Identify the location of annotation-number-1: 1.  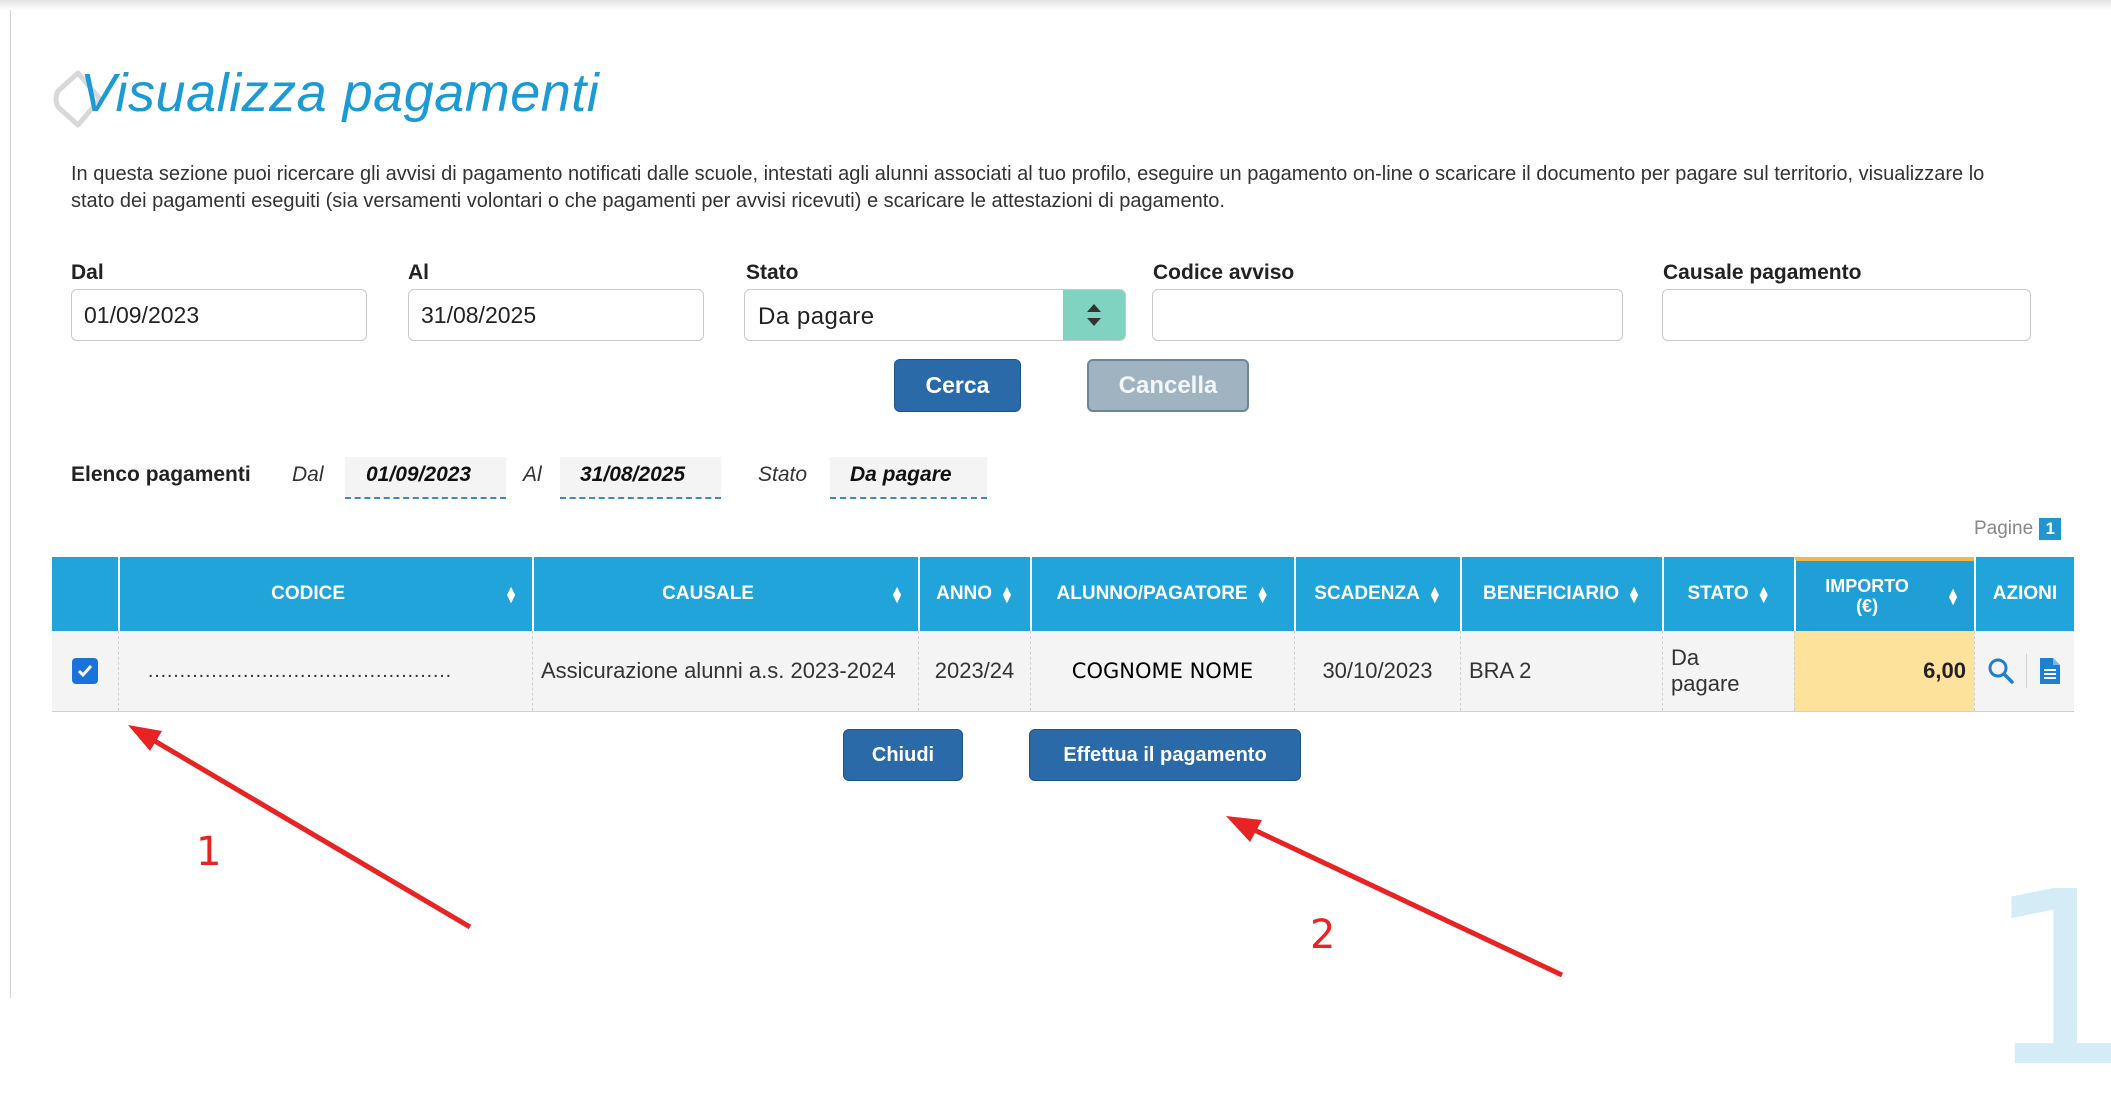
(209, 852).